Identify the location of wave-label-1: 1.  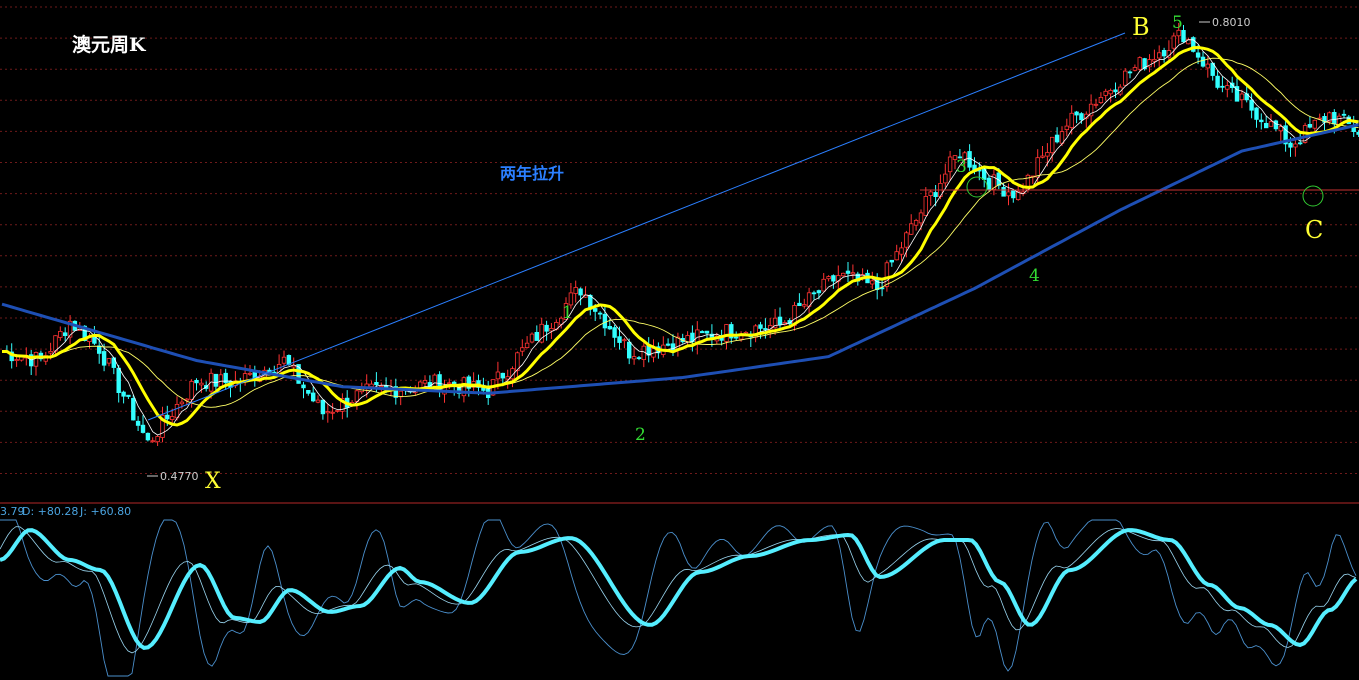
(567, 313).